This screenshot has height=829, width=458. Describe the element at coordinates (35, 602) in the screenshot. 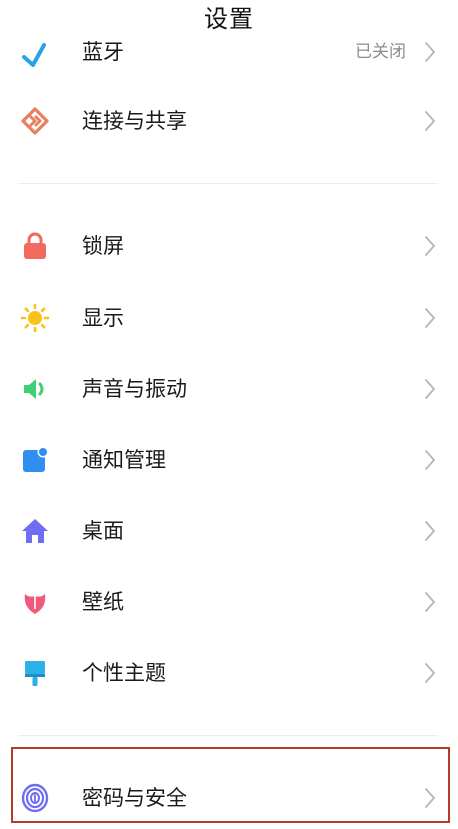

I see `tulip-icon` at that location.